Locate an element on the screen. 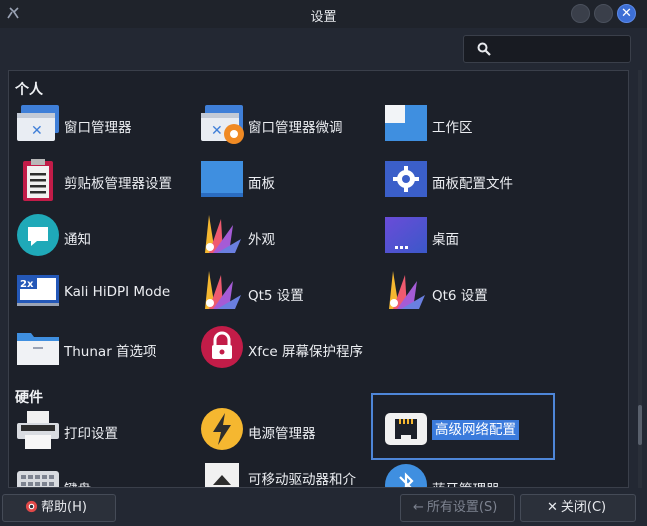 The image size is (647, 526). desktop-icon is located at coordinates (406, 235).